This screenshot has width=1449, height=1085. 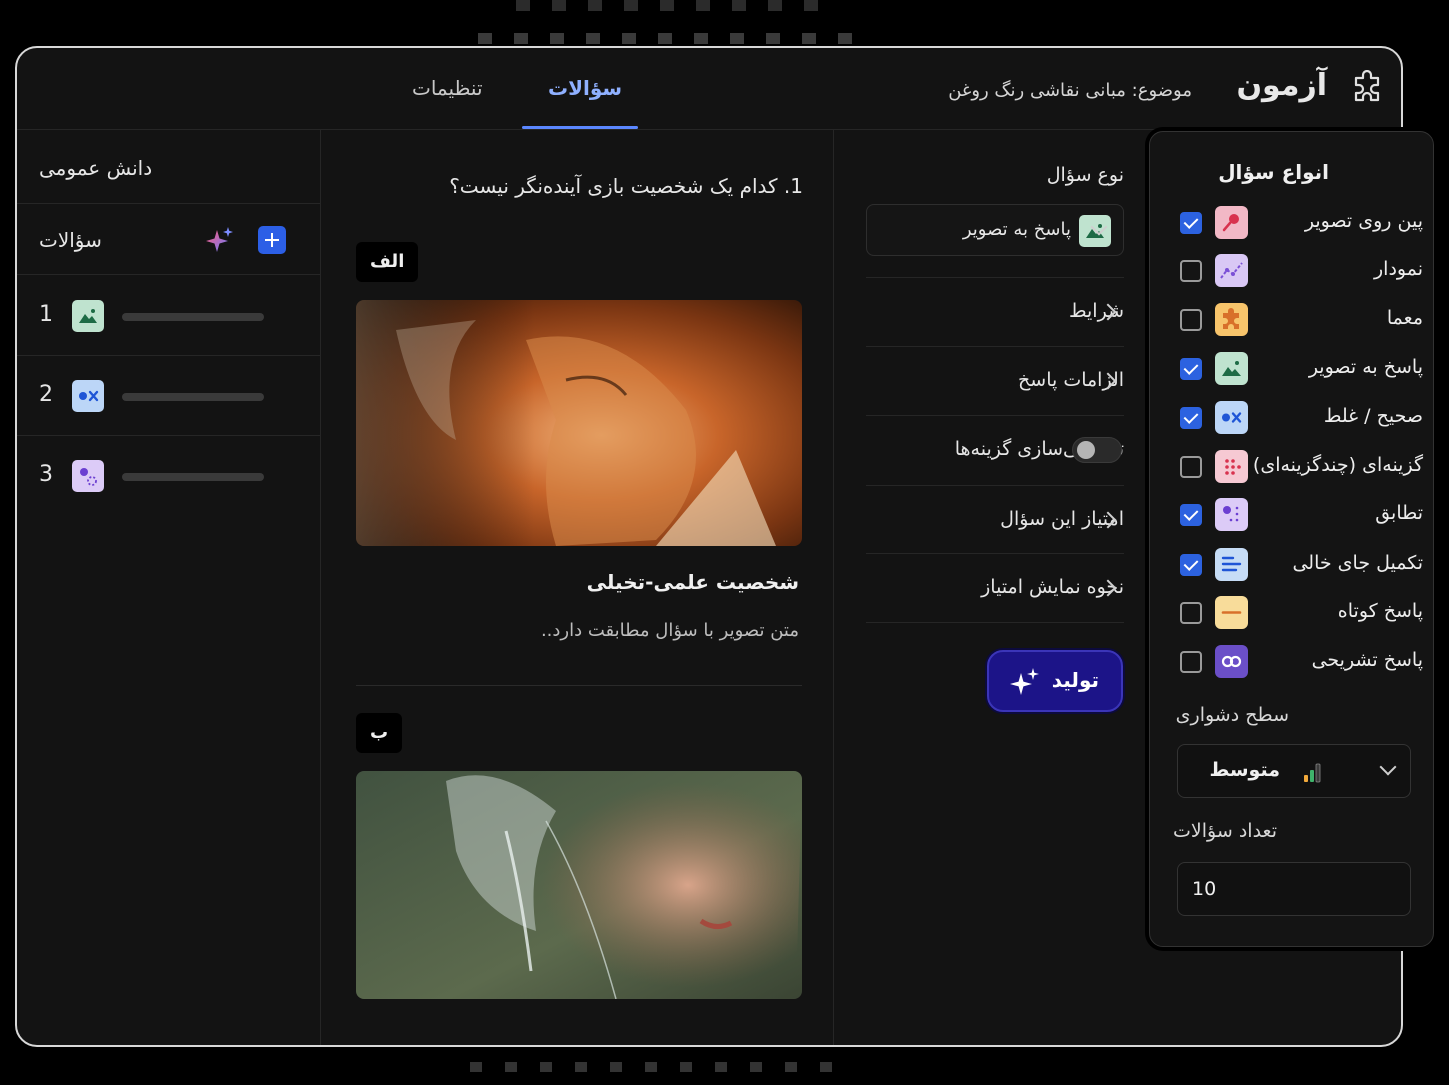 What do you see at coordinates (447, 88) in the screenshot?
I see `tab-settings: تنظیمات` at bounding box center [447, 88].